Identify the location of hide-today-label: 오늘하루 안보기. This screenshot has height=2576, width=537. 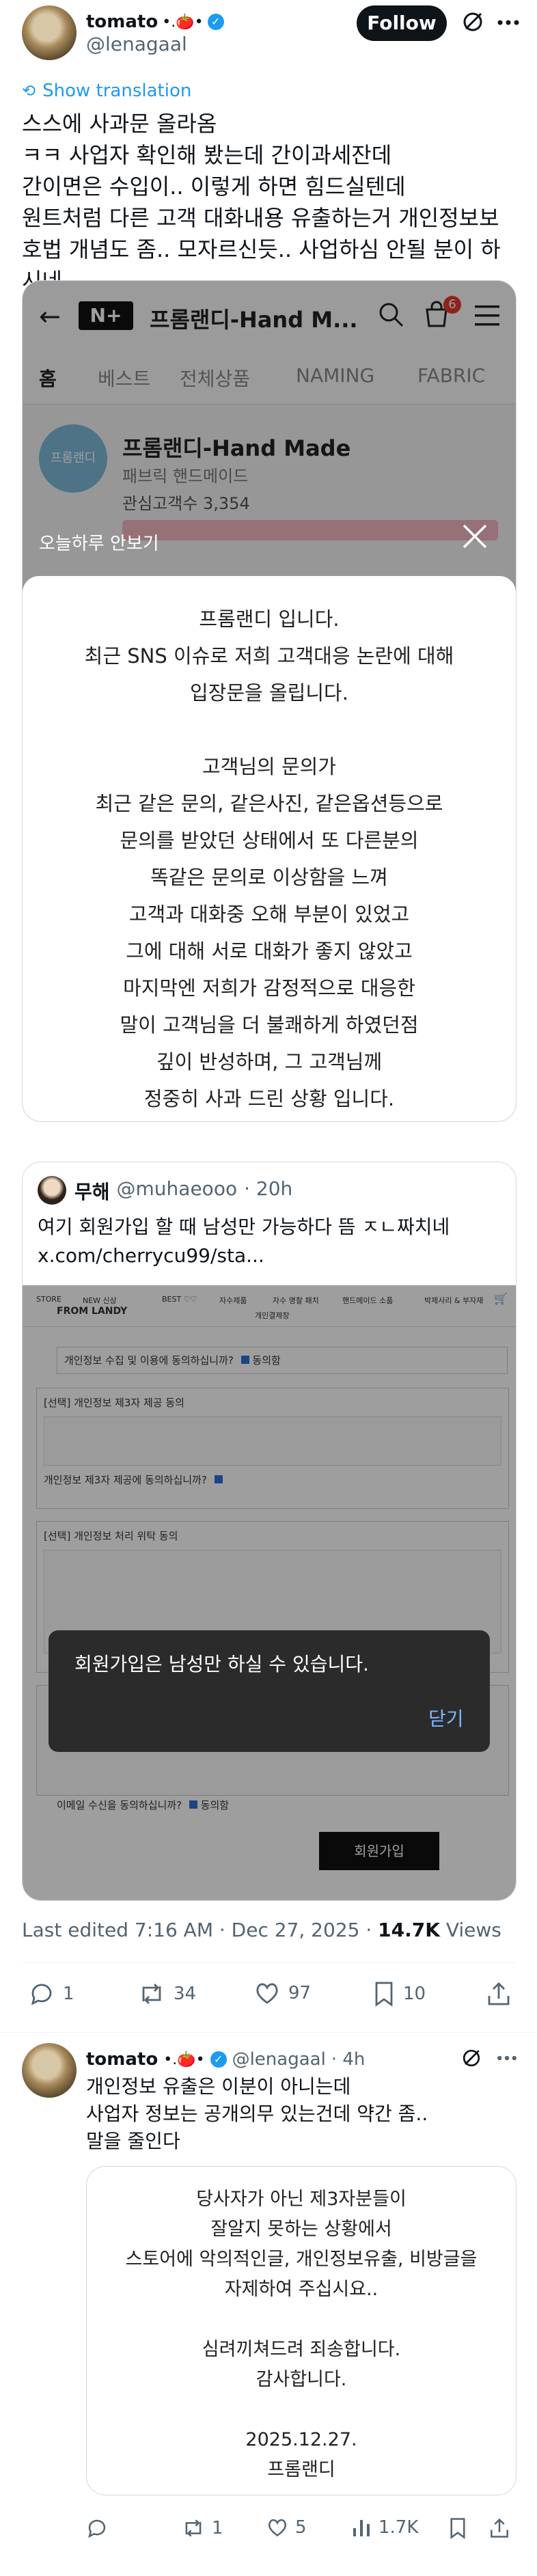
(99, 542).